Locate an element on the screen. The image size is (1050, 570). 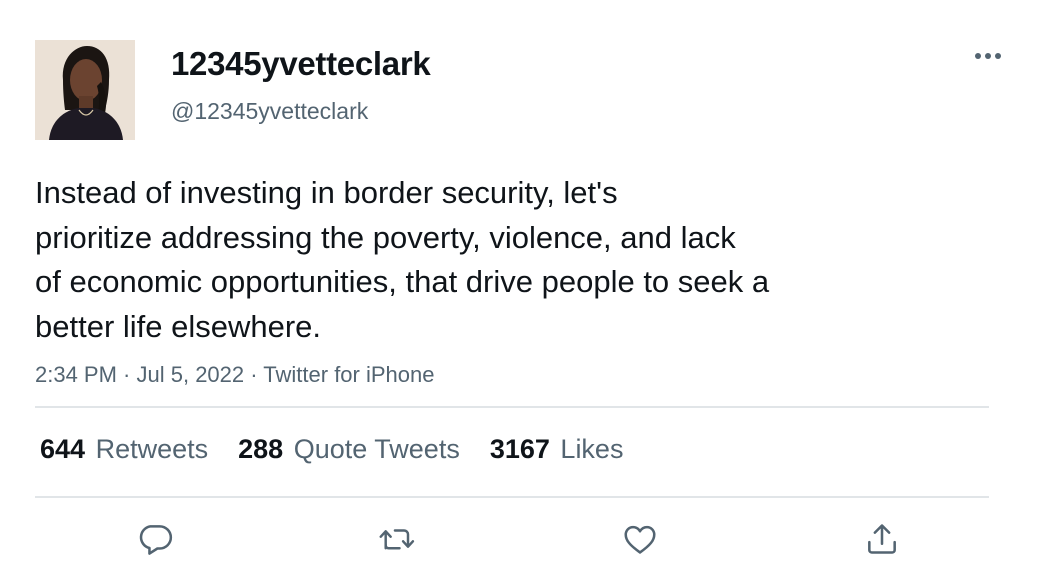
share-icon is located at coordinates (882, 539).